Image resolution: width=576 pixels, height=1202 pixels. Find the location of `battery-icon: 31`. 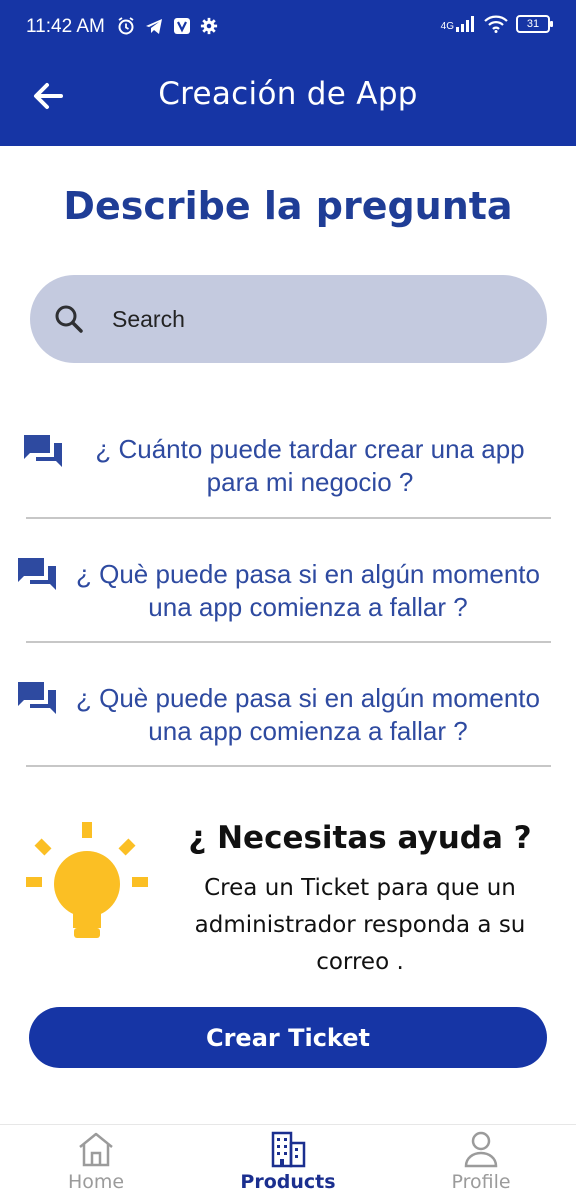

battery-icon: 31 is located at coordinates (534, 24).